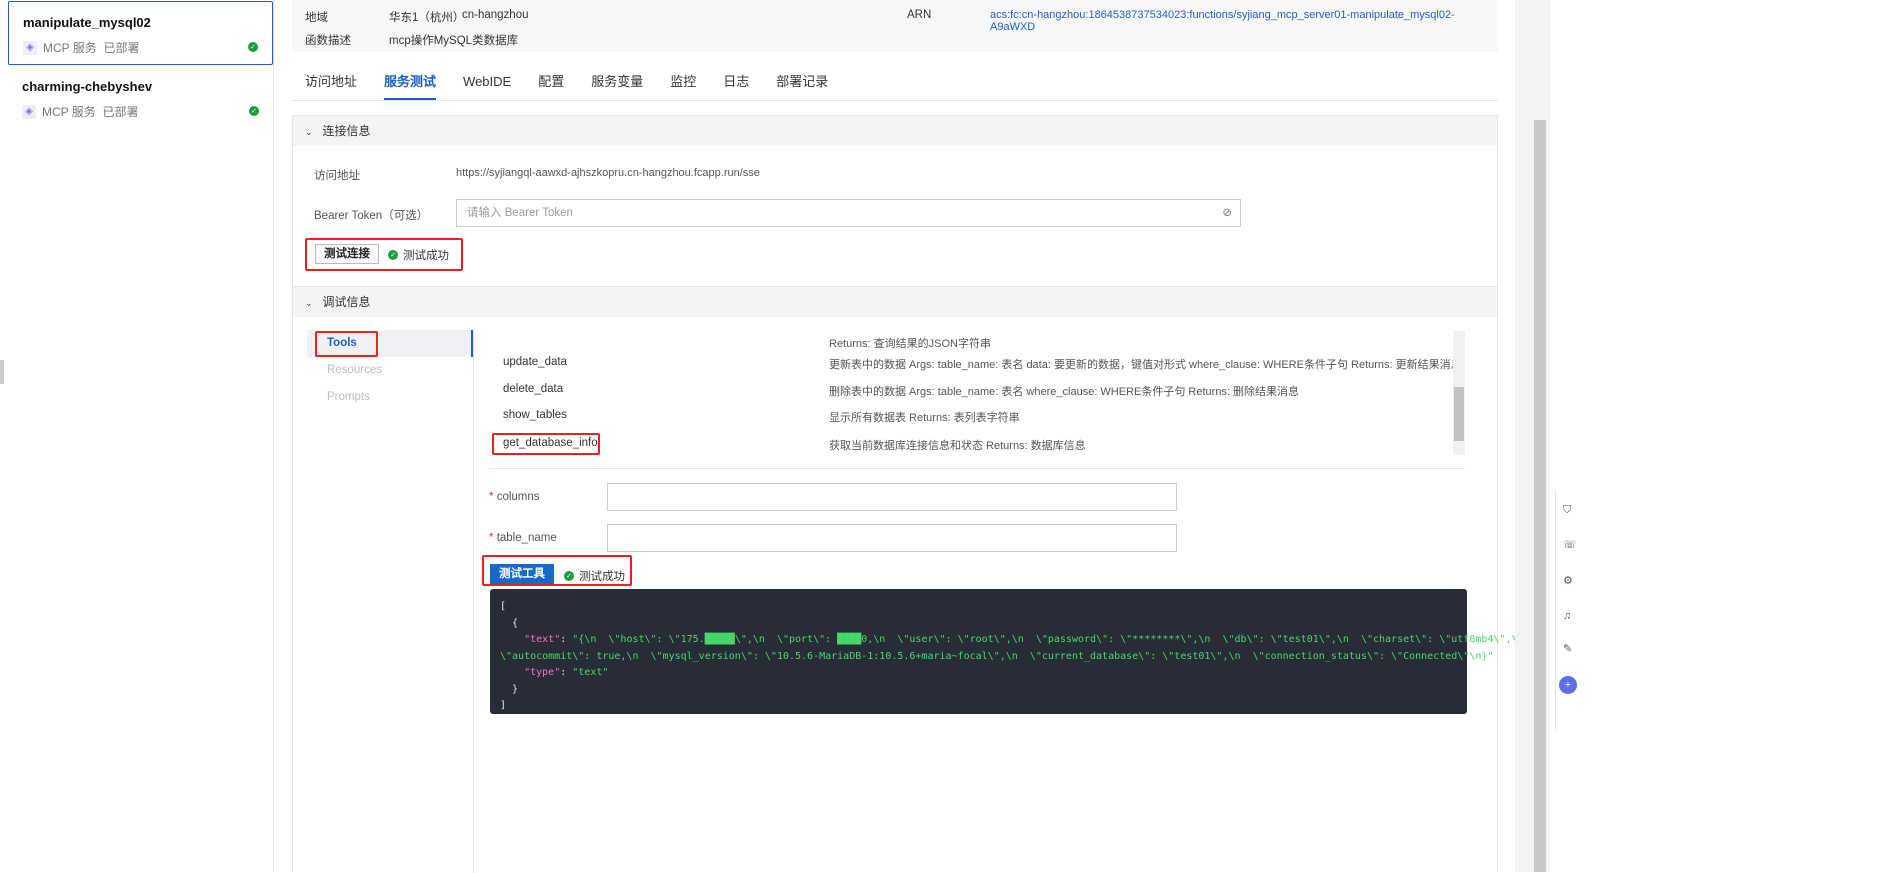  I want to click on page-scrollbar-thumb, so click(1540, 496).